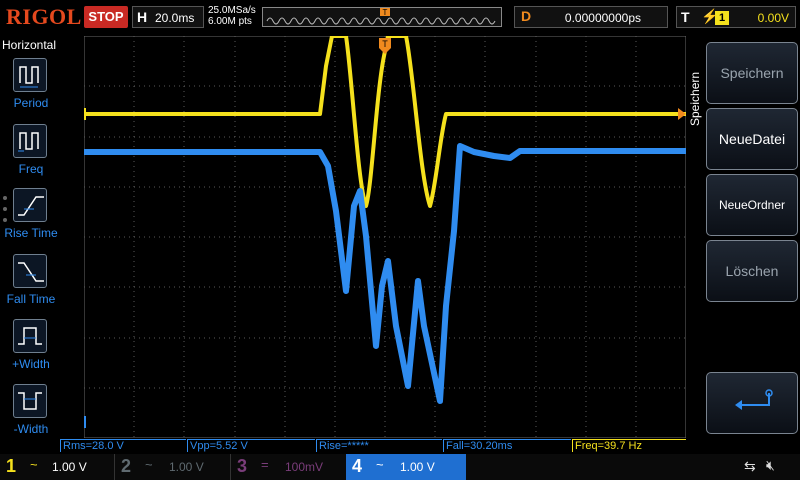 The width and height of the screenshot is (800, 480). Describe the element at coordinates (126, 466) in the screenshot. I see `ch2-number: 2` at that location.